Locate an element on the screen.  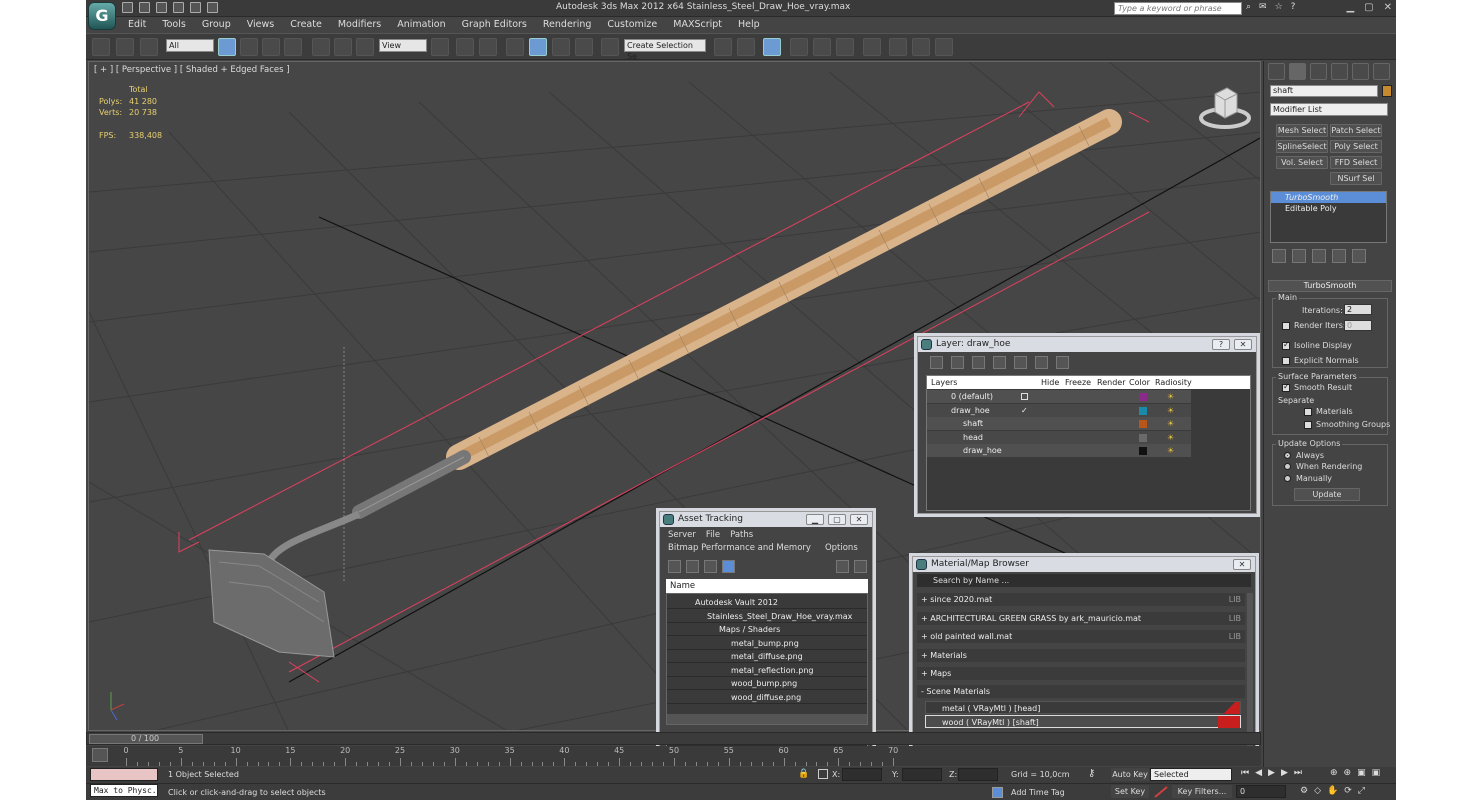
create-tab-icon is located at coordinates (1276, 71).